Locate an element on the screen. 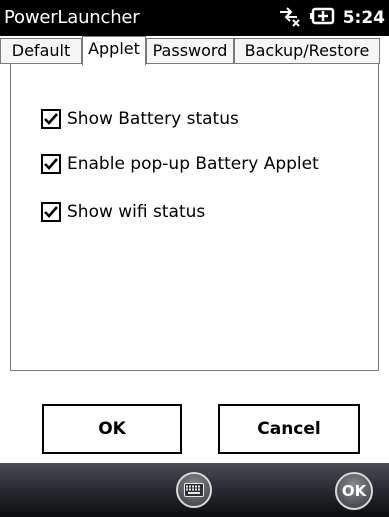 The height and width of the screenshot is (517, 389). enable-popup-battery-applet-checkbox is located at coordinates (51, 164).